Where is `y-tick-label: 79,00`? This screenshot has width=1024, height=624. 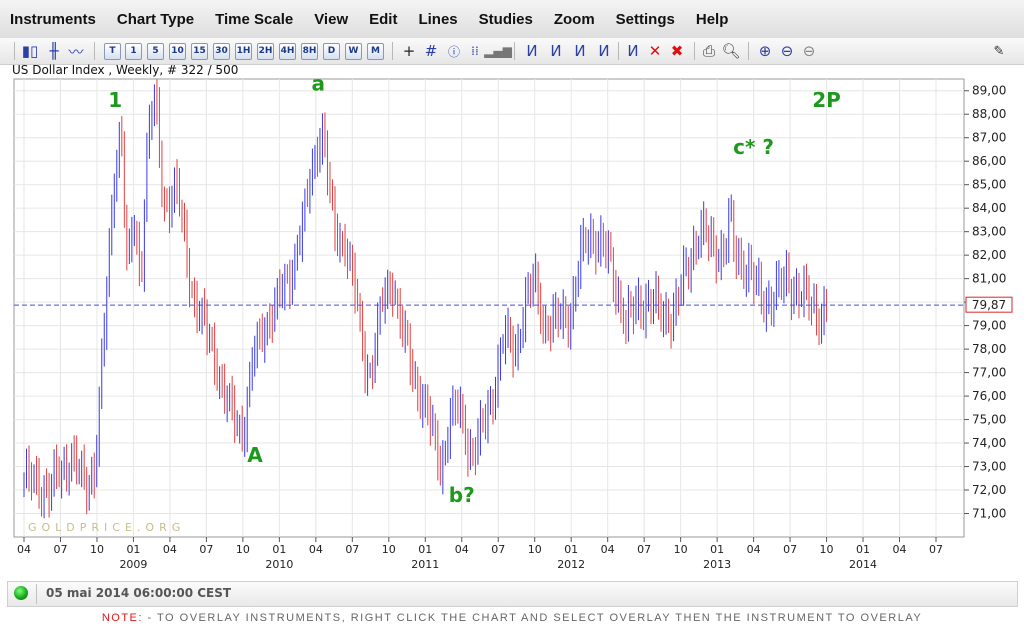
y-tick-label: 79,00 is located at coordinates (989, 326).